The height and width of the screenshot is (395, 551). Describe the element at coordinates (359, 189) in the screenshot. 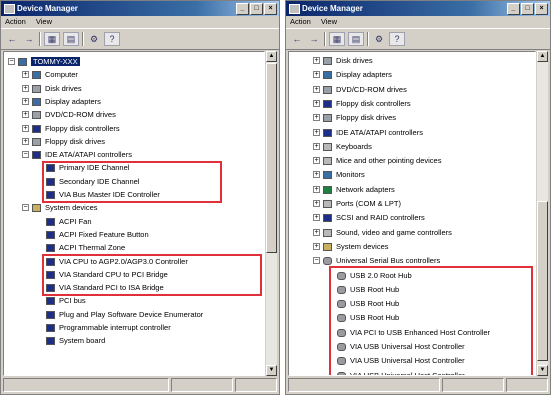

I see `tree-item: Network adapters` at that location.